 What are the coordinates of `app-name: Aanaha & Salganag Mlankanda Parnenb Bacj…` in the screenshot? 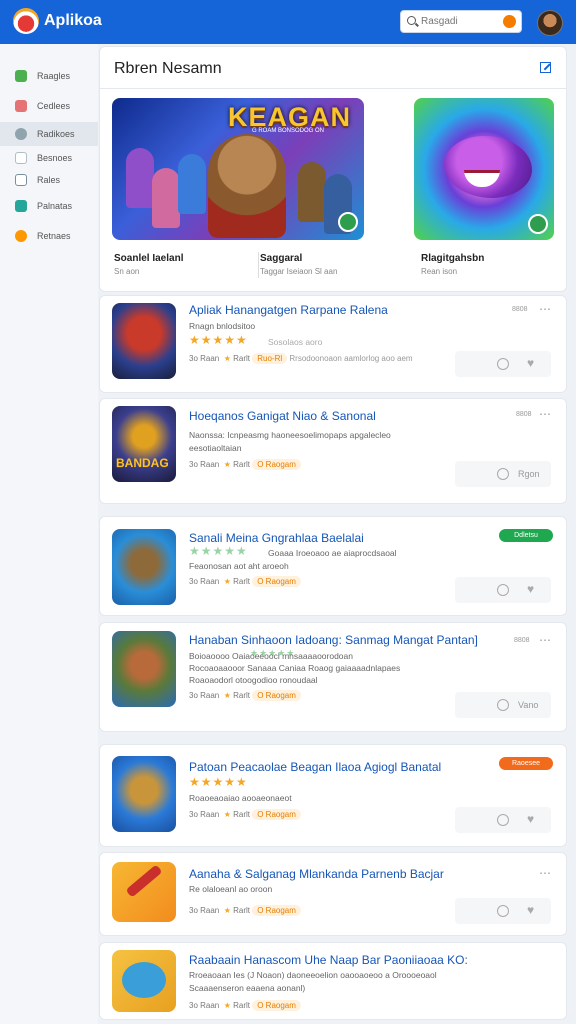 It's located at (316, 874).